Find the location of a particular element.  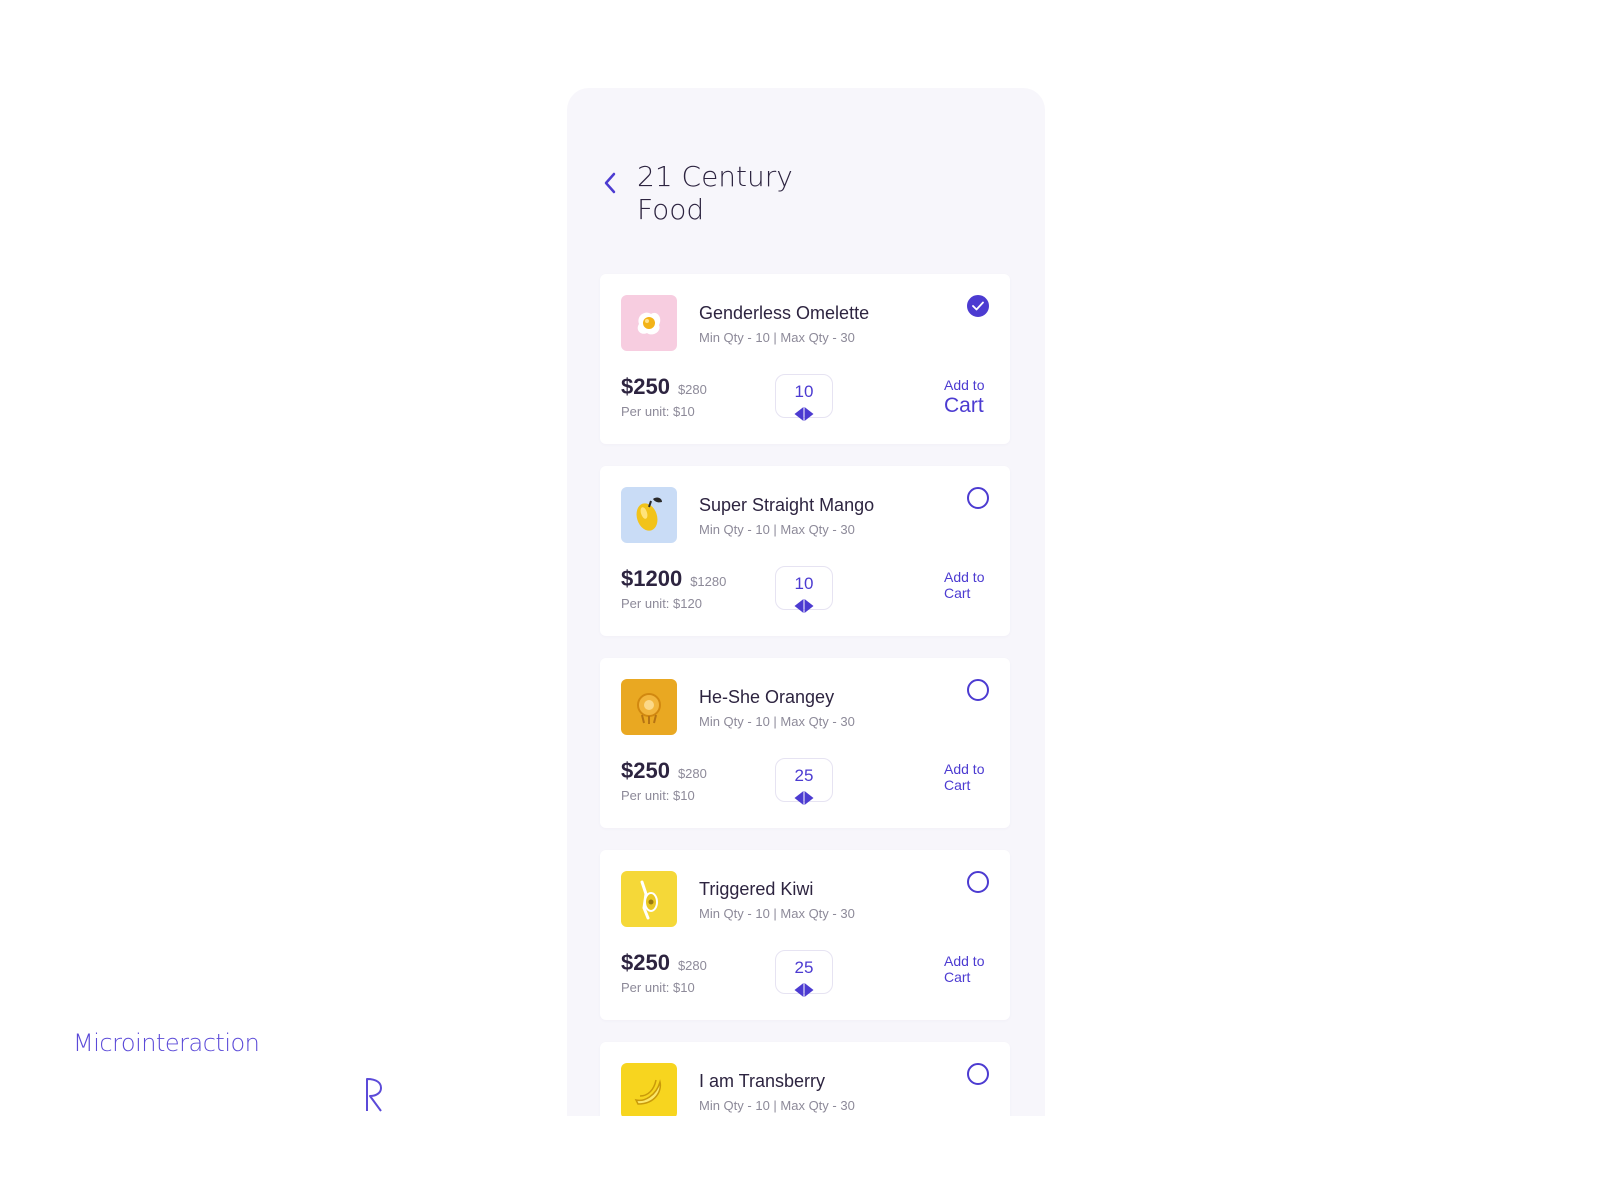

back-button is located at coordinates (610, 183).